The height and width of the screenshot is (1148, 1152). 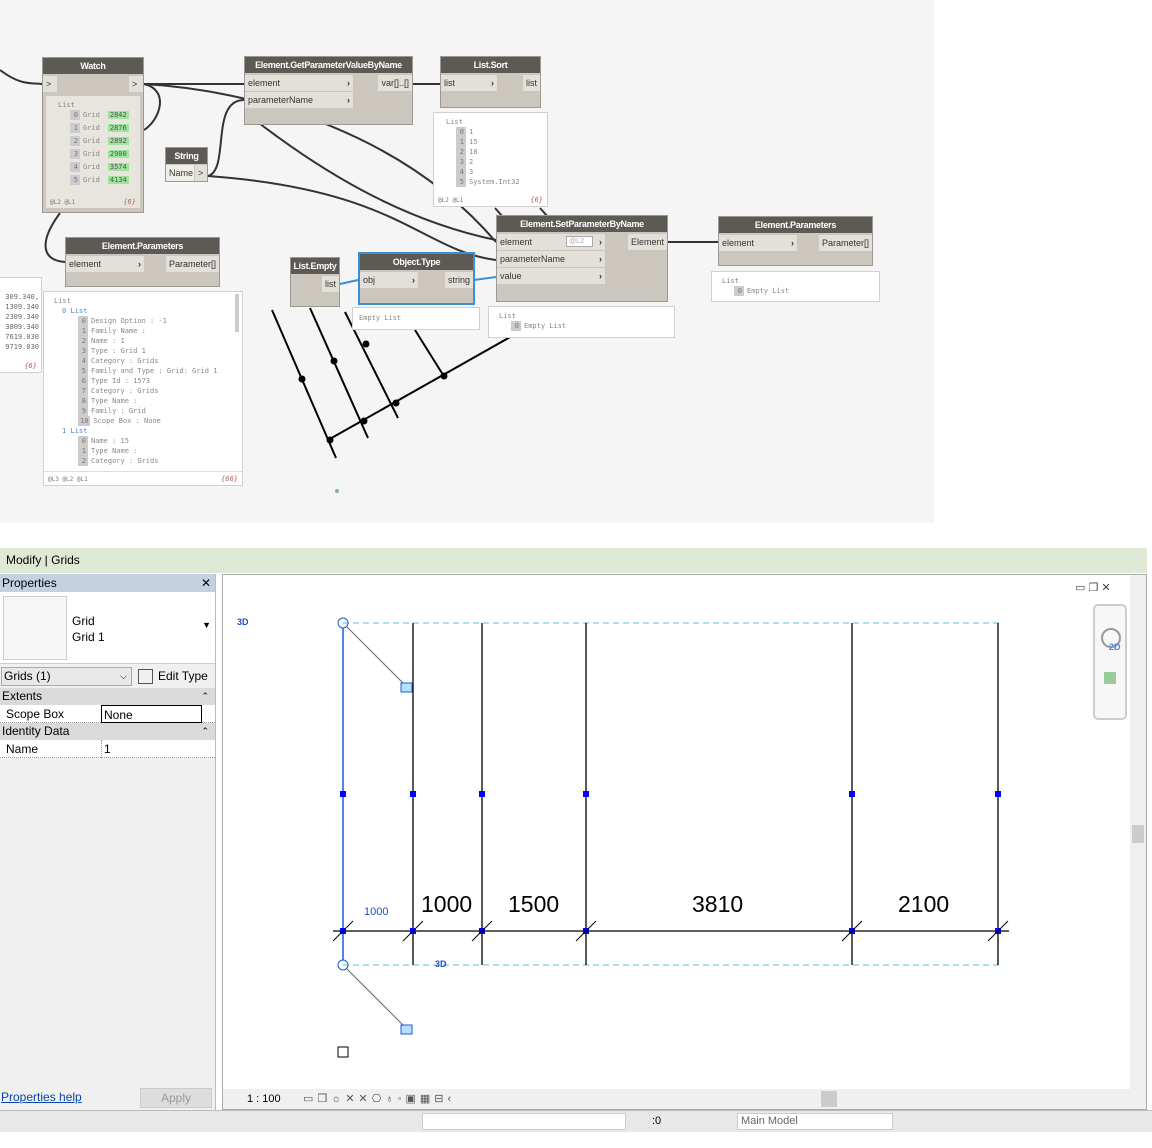 I want to click on type-selector: Grid Grid 1 ▼, so click(x=107, y=628).